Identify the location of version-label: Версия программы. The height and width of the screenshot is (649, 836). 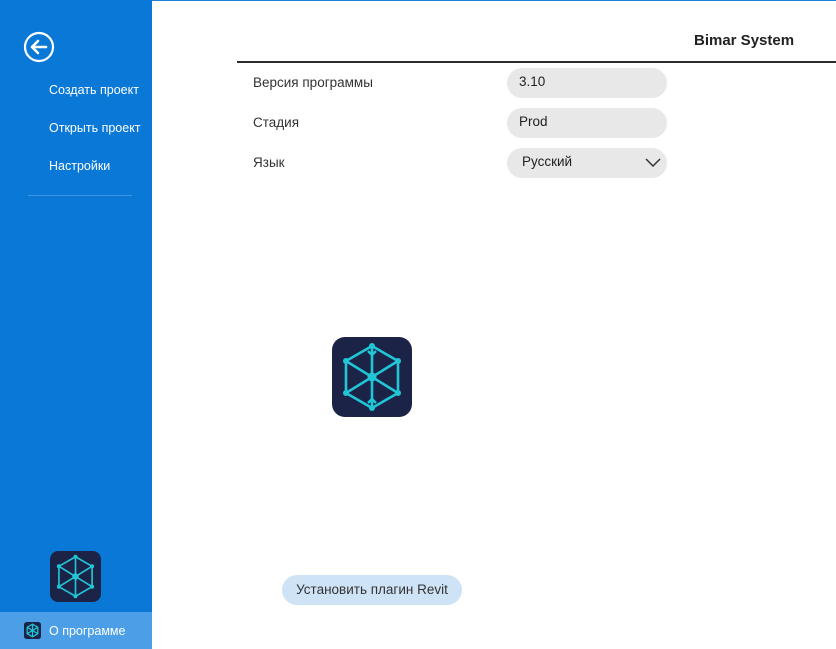
(313, 82).